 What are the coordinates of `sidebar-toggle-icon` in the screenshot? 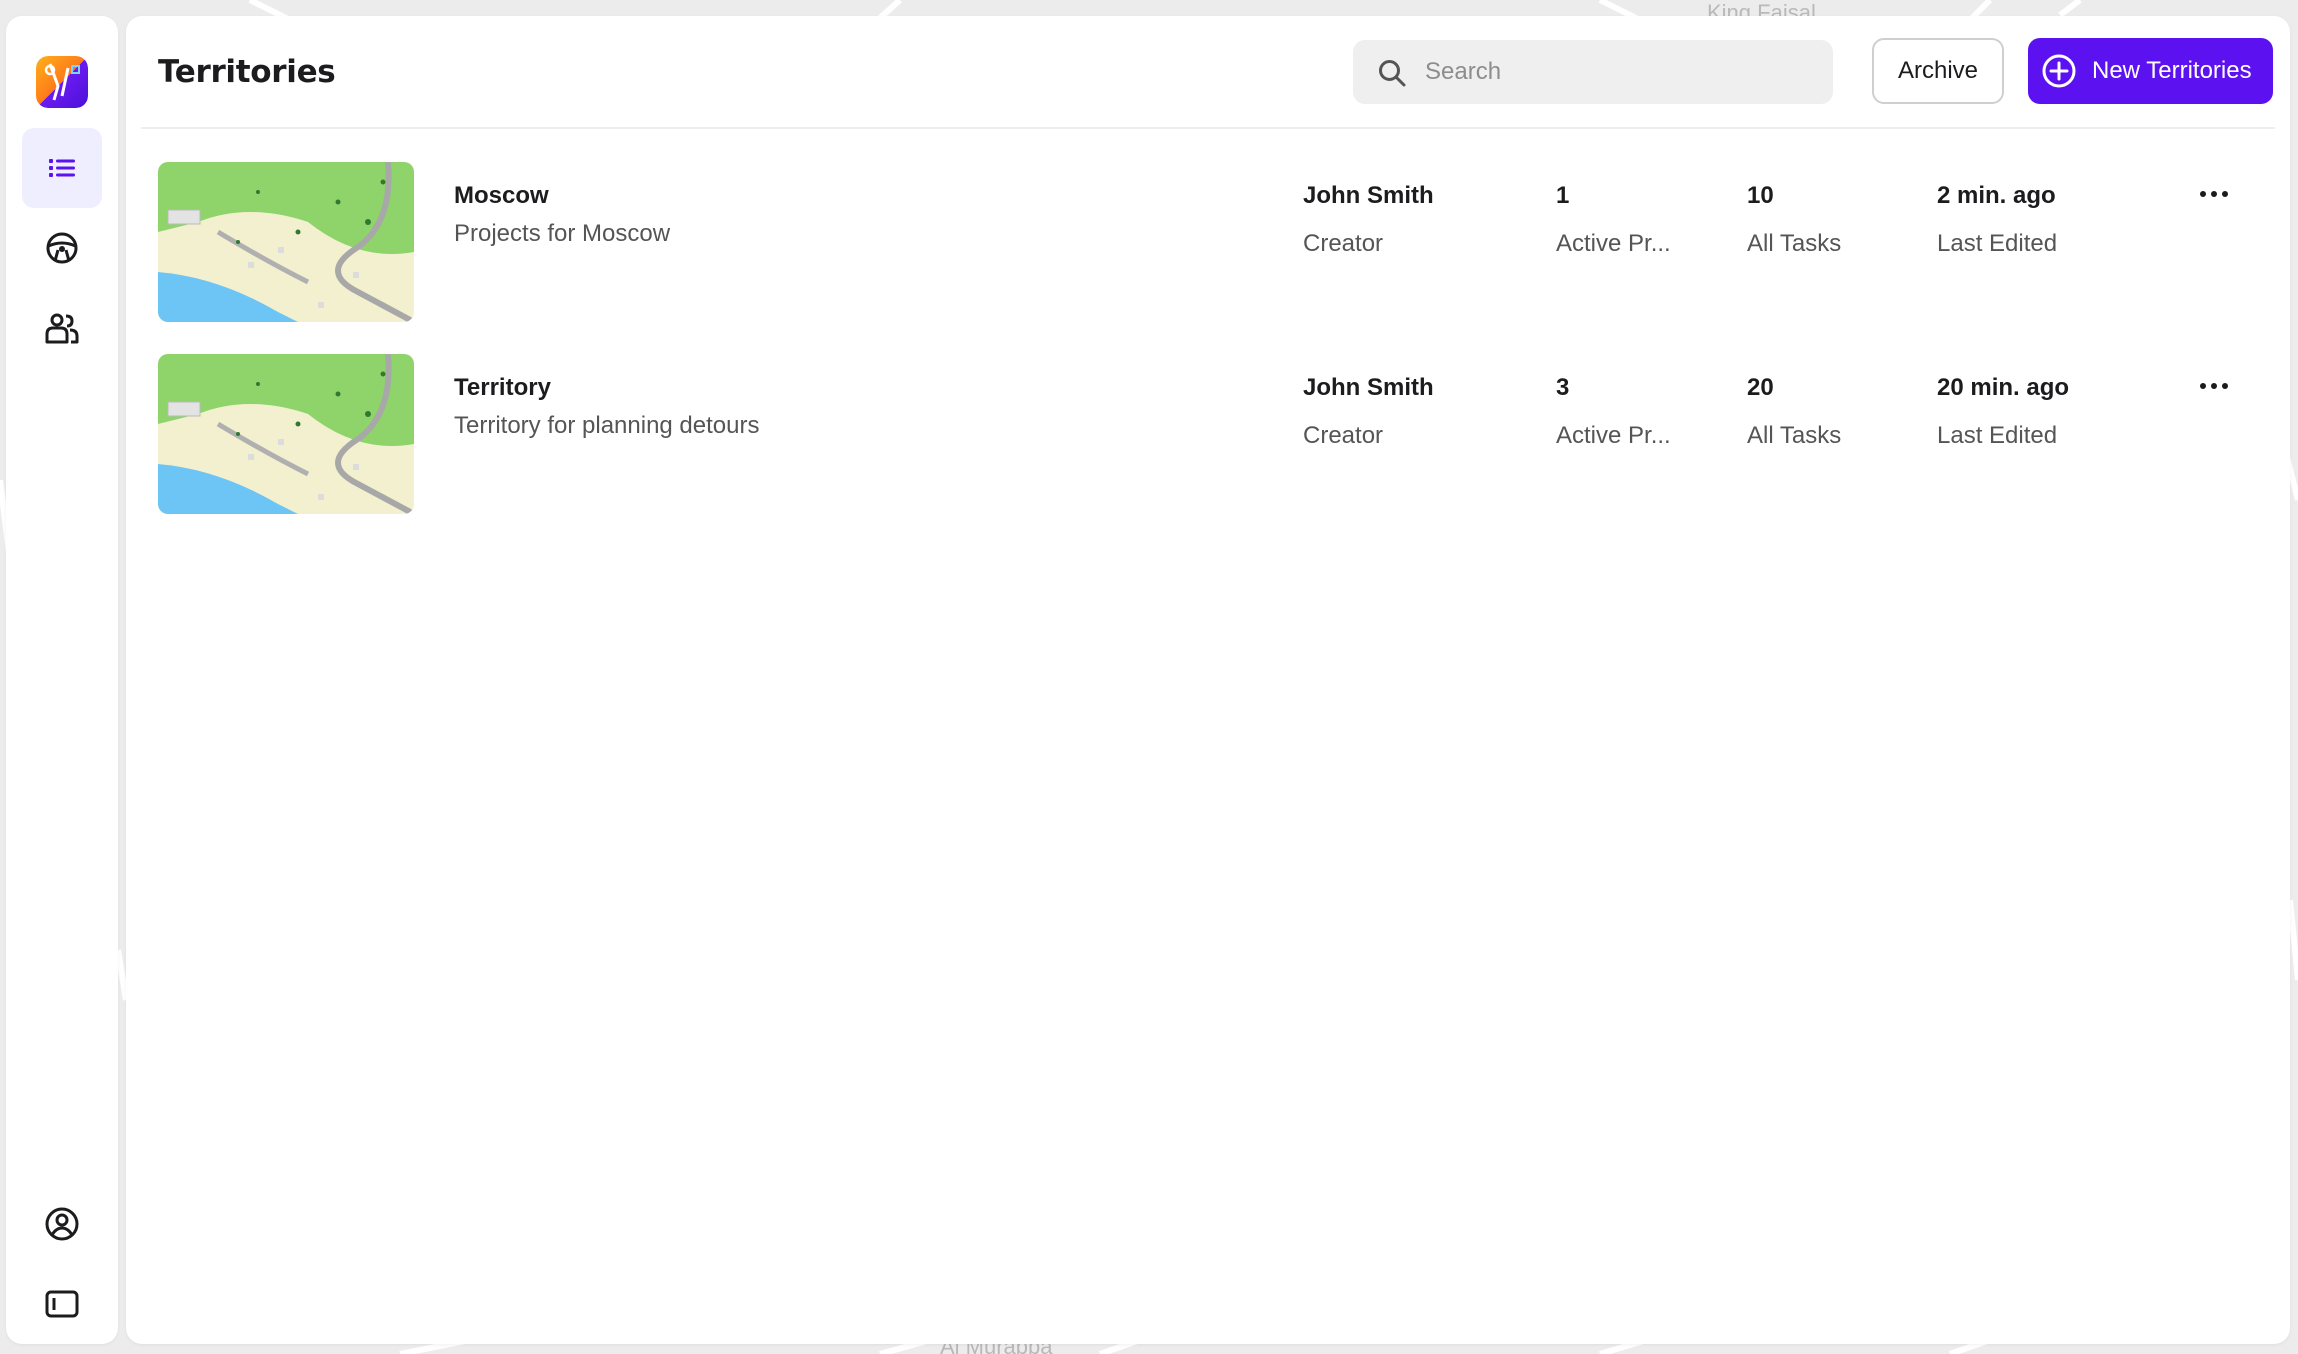 It's located at (62, 1304).